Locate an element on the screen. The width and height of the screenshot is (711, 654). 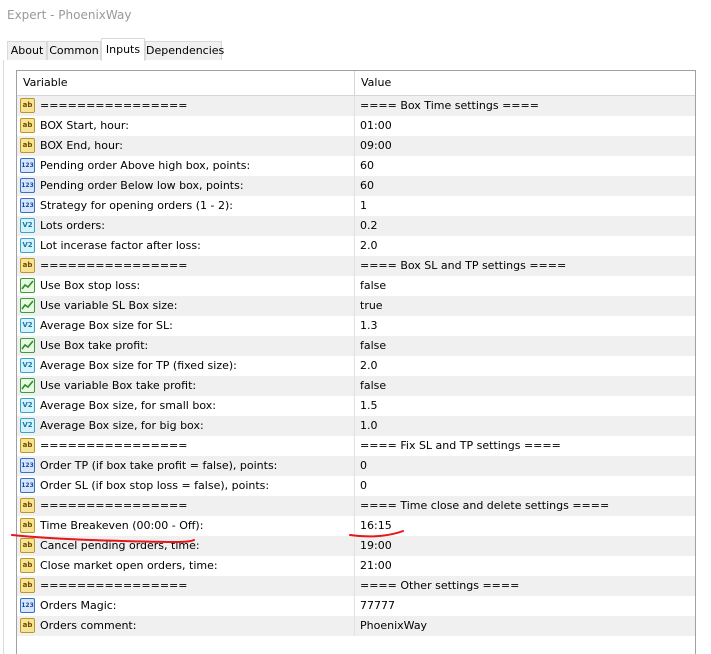
variable-label: Orders comment: is located at coordinates (88, 625).